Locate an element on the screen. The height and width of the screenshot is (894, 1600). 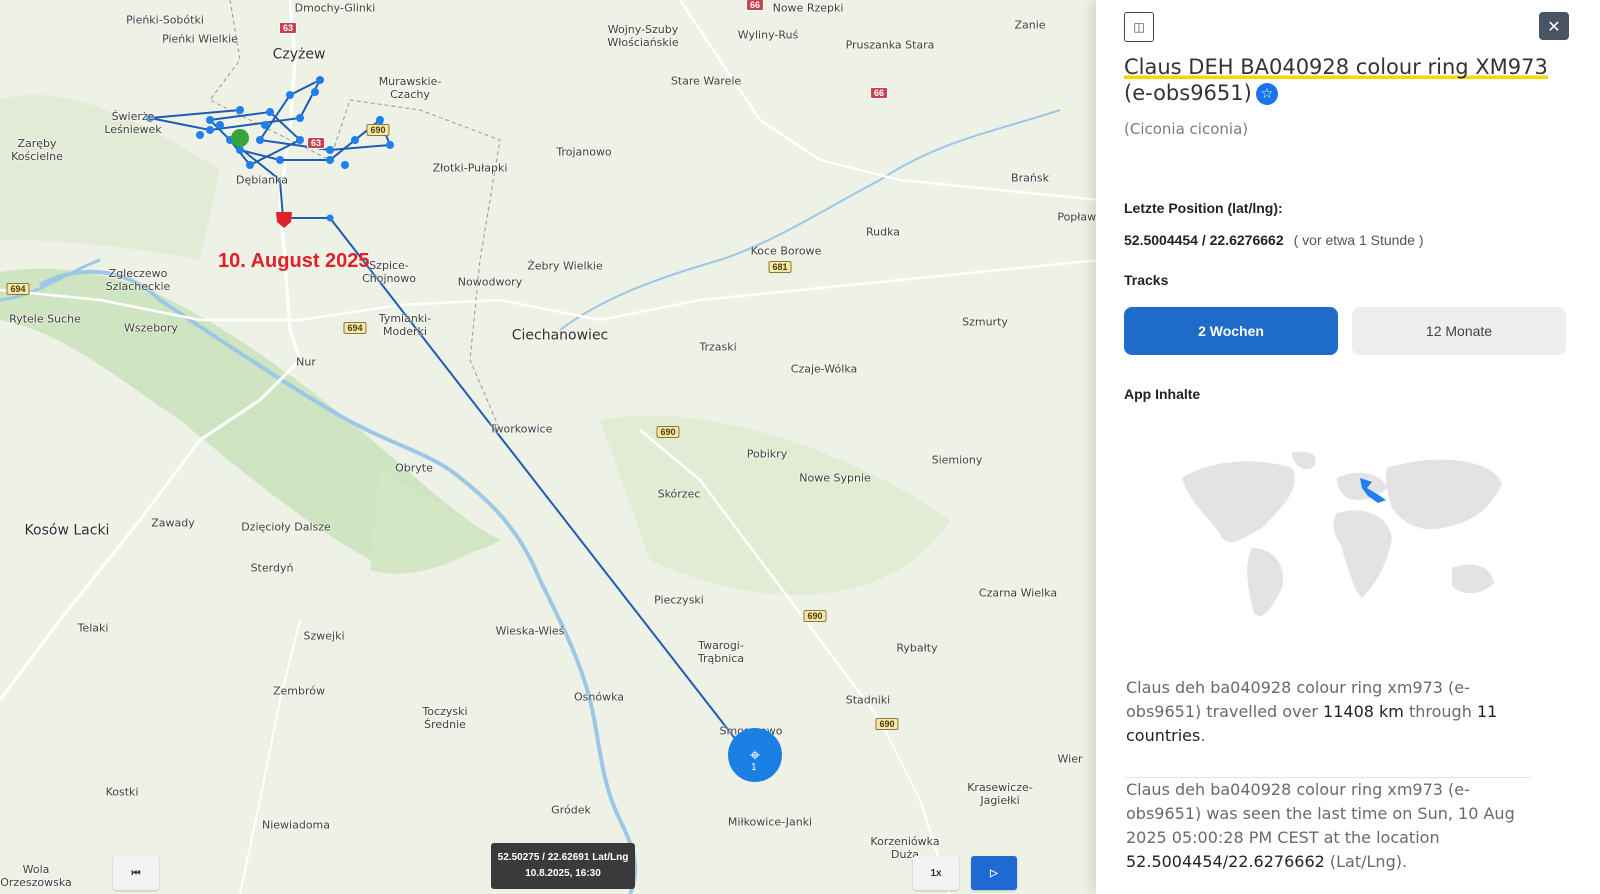
place-label: Popławy is located at coordinates (1078, 217).